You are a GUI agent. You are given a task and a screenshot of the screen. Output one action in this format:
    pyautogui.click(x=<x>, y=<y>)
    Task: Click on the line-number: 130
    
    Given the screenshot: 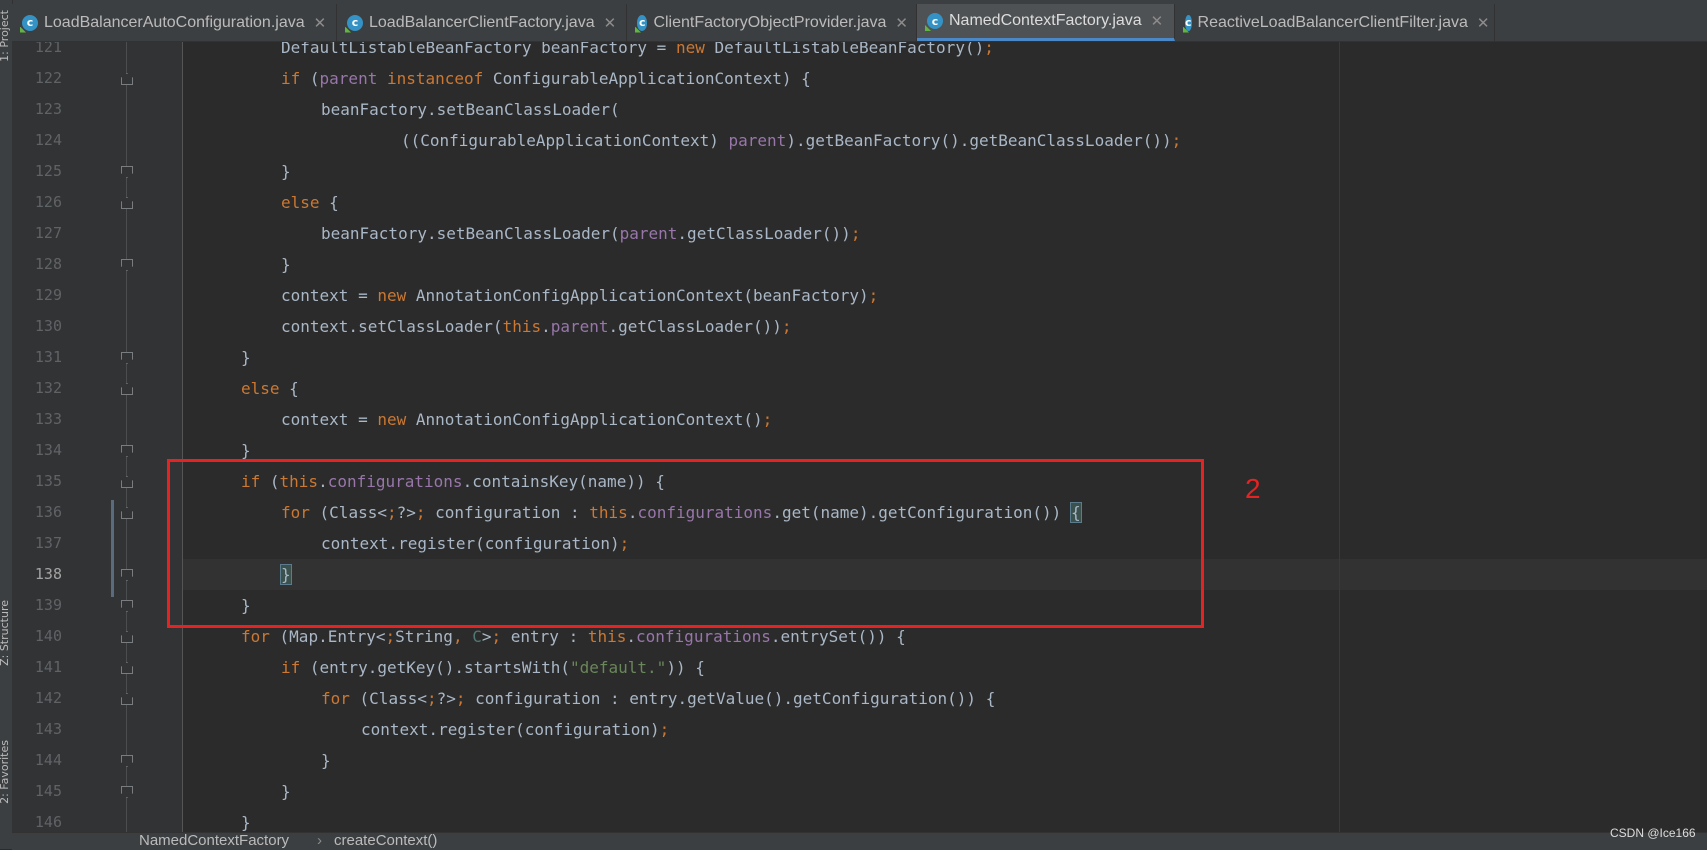 What is the action you would take?
    pyautogui.click(x=48, y=326)
    